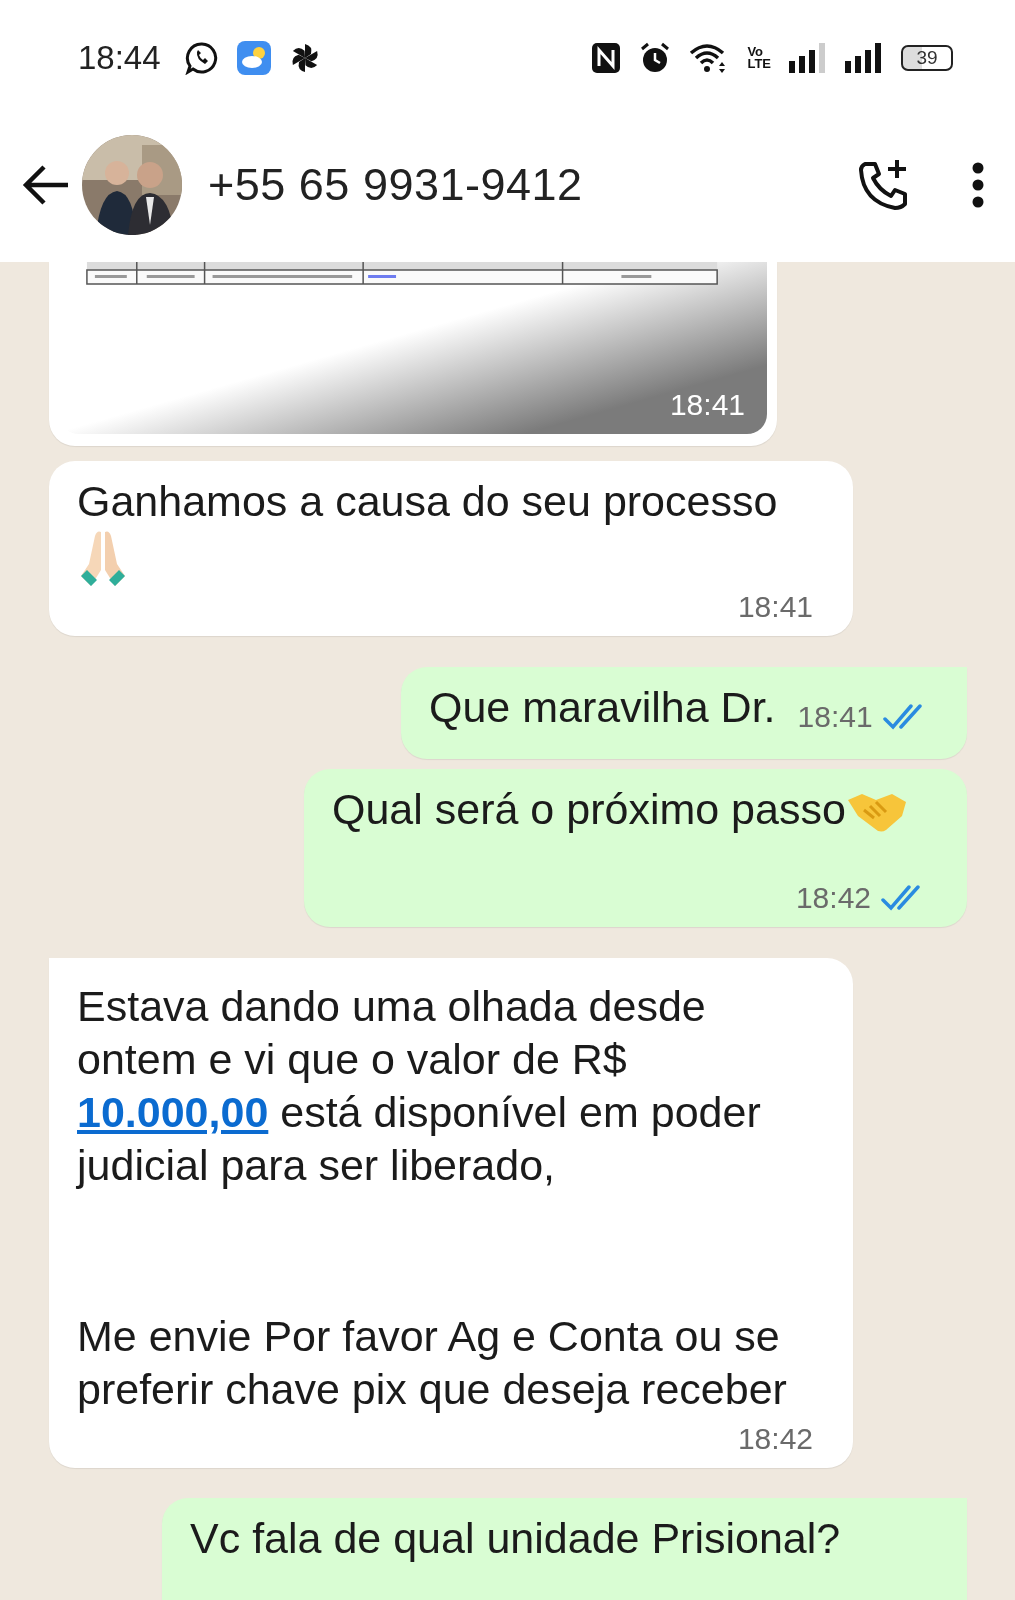 The height and width of the screenshot is (1600, 1015). I want to click on more-options-icon, so click(978, 184).